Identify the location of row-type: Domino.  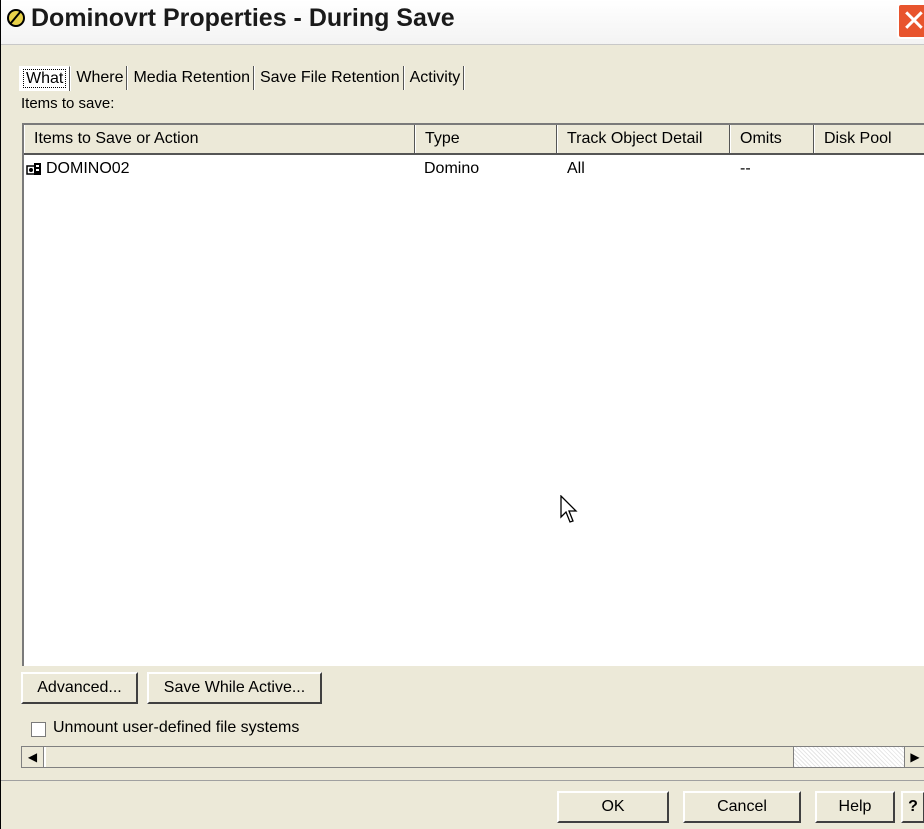
(452, 168).